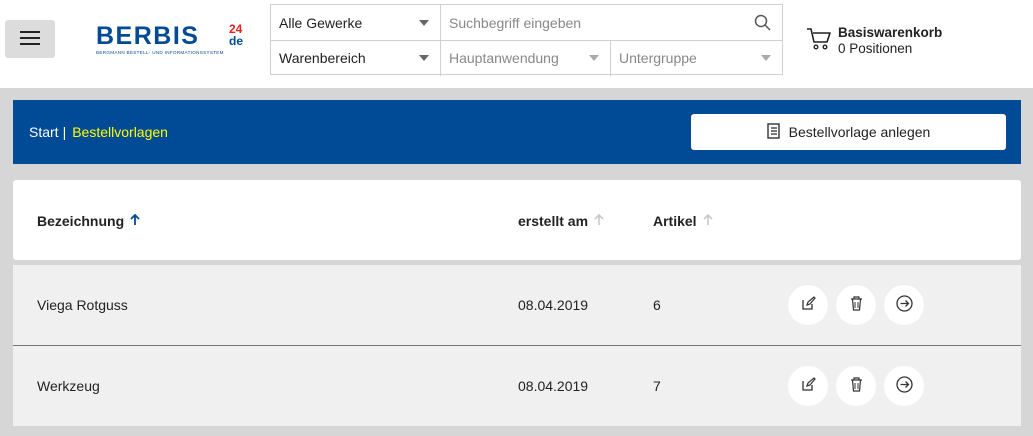 The image size is (1033, 436). Describe the element at coordinates (68, 386) in the screenshot. I see `row-name: Werkzeug` at that location.